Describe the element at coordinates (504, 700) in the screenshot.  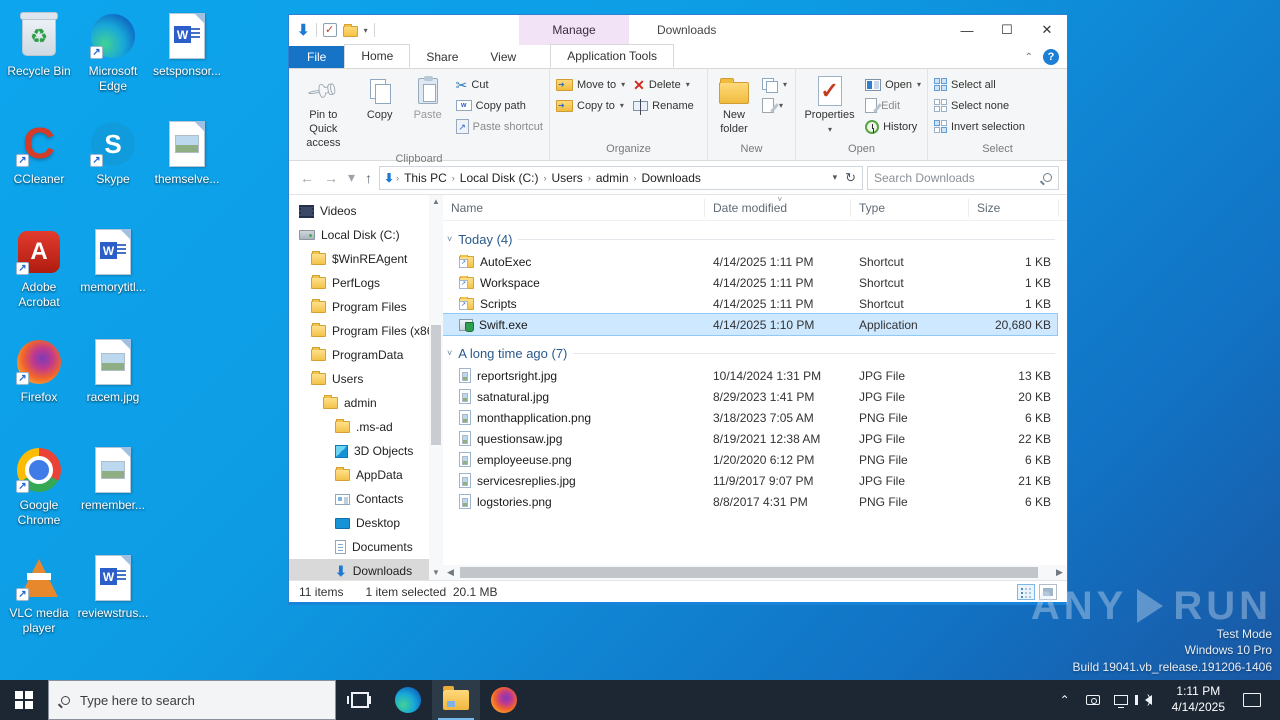
I see `taskbar-firefox-button` at that location.